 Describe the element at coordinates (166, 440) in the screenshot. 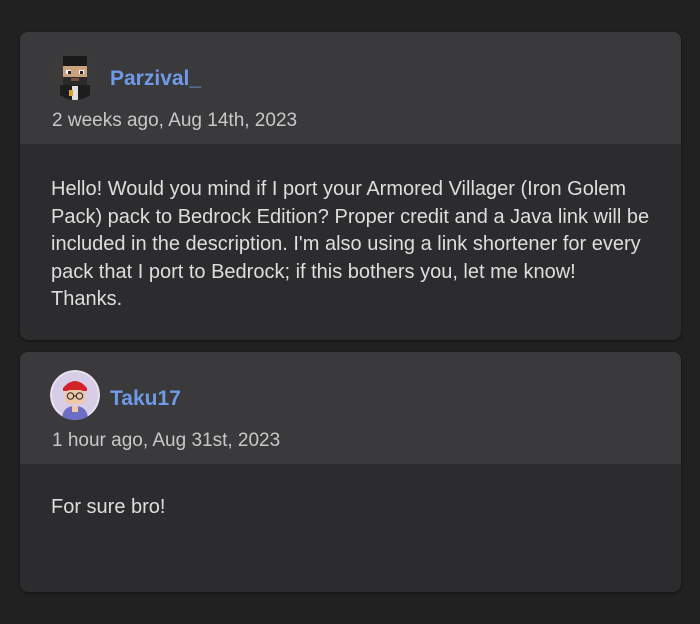

I see `comment-timestamp: 1 hour ago, Aug 31st, 2023` at that location.